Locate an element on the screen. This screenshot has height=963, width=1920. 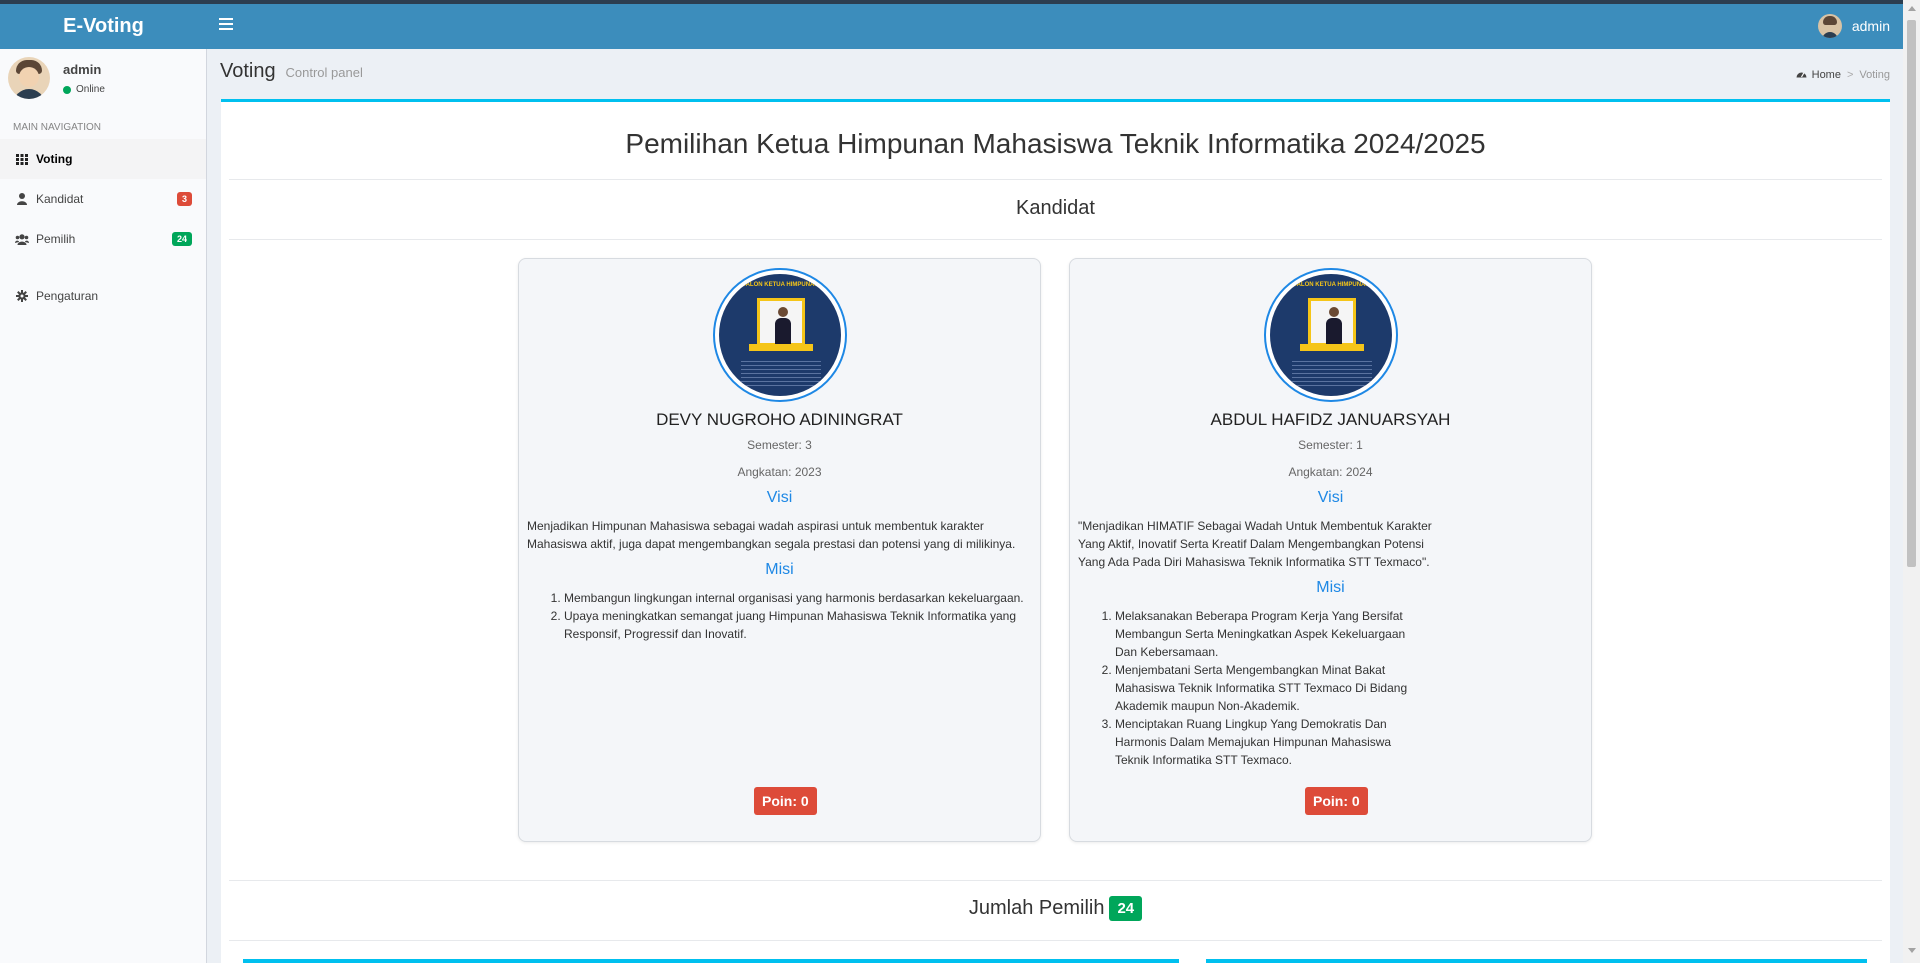
status-badge: Online is located at coordinates (84, 89).